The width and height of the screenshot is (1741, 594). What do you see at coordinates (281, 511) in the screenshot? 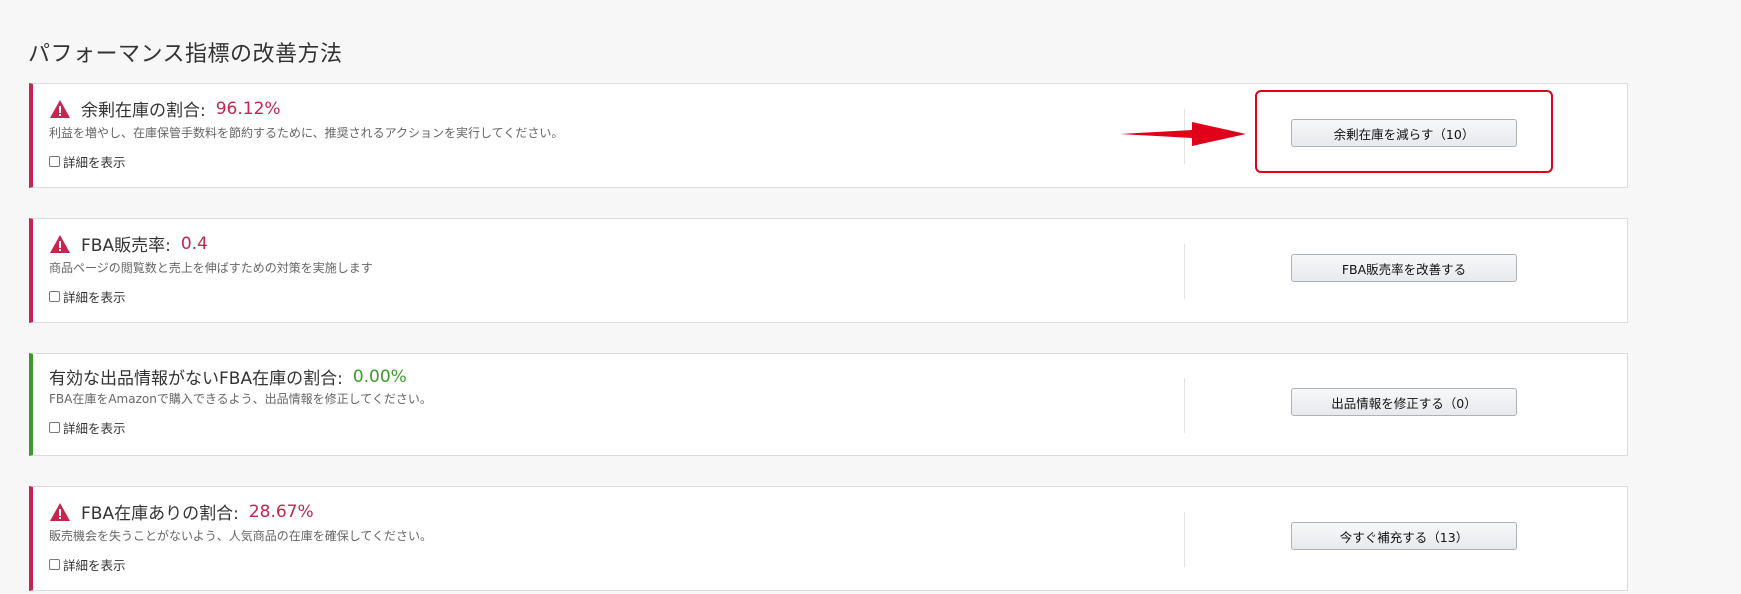
I see `card-title-value: 28.67%` at bounding box center [281, 511].